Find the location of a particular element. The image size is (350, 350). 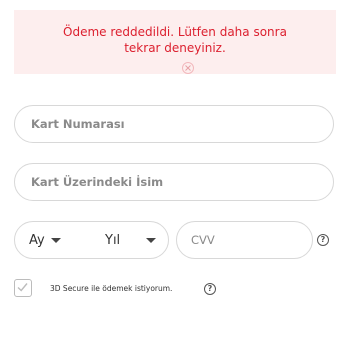

month-select: Ay is located at coordinates (45, 240).